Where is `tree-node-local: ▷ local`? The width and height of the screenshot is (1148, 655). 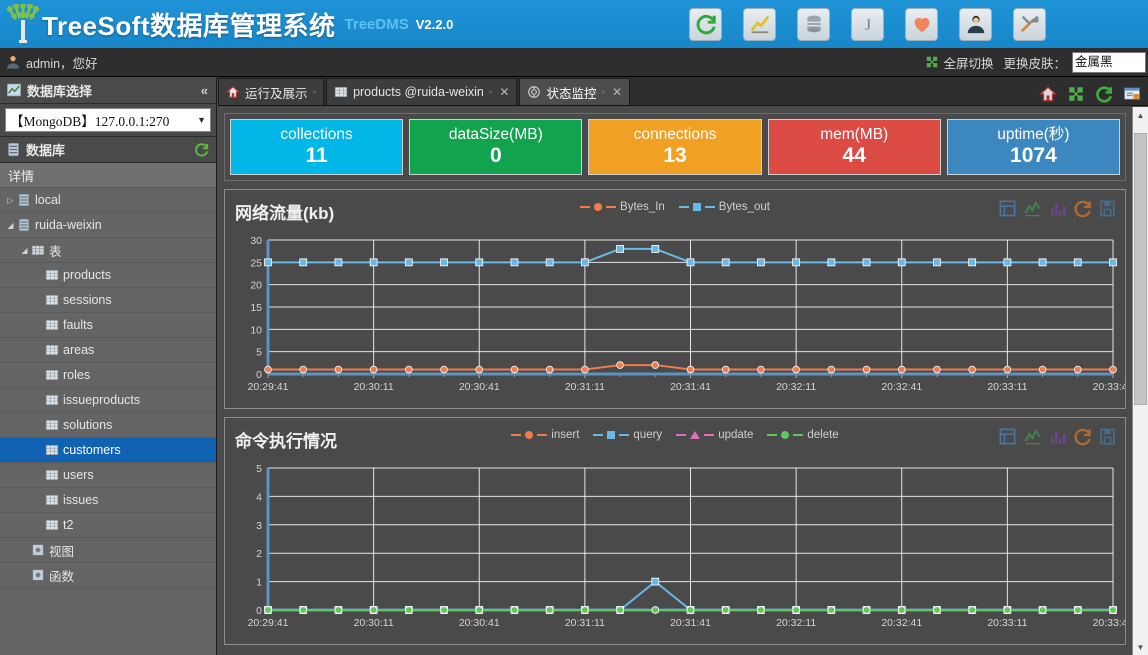
tree-node-local: ▷ local is located at coordinates (108, 200).